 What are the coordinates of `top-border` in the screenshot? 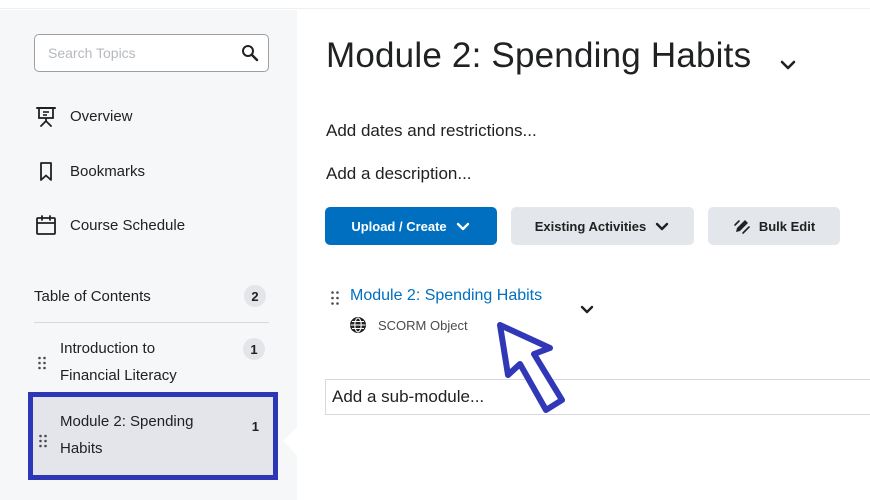 It's located at (435, 4).